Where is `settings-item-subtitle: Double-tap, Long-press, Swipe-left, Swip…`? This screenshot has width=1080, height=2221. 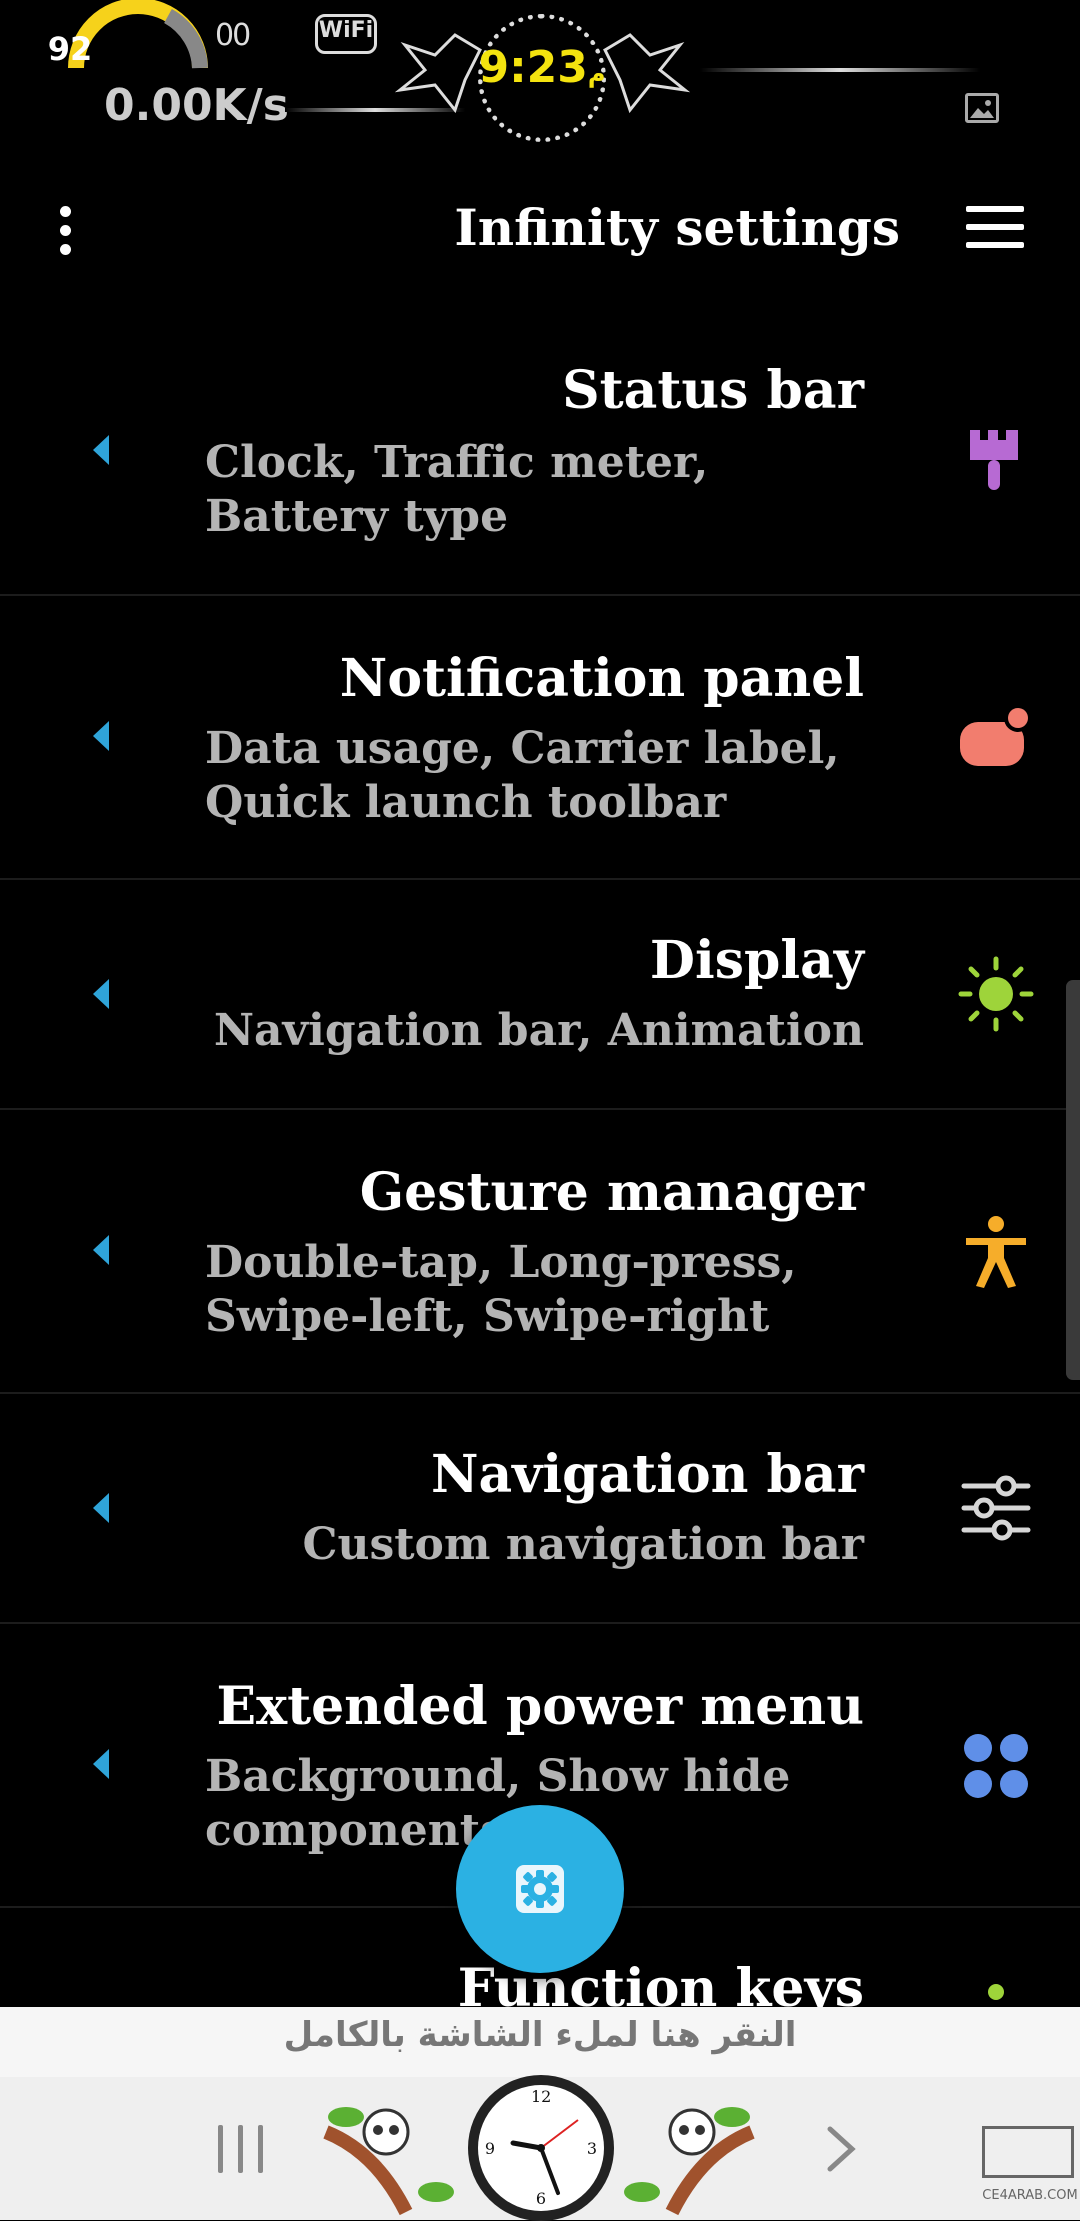 settings-item-subtitle: Double-tap, Long-press, Swipe-left, Swip… is located at coordinates (501, 1289).